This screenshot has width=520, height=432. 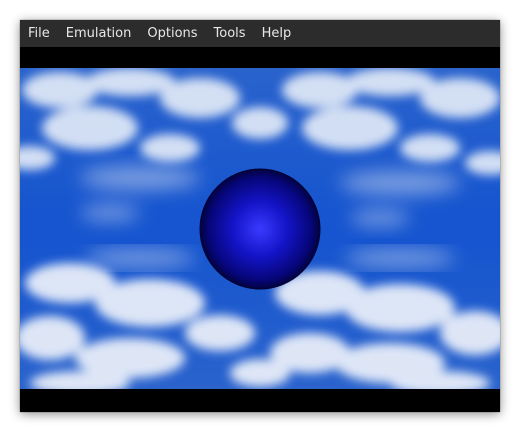 I want to click on menu-help: Help, so click(x=277, y=33).